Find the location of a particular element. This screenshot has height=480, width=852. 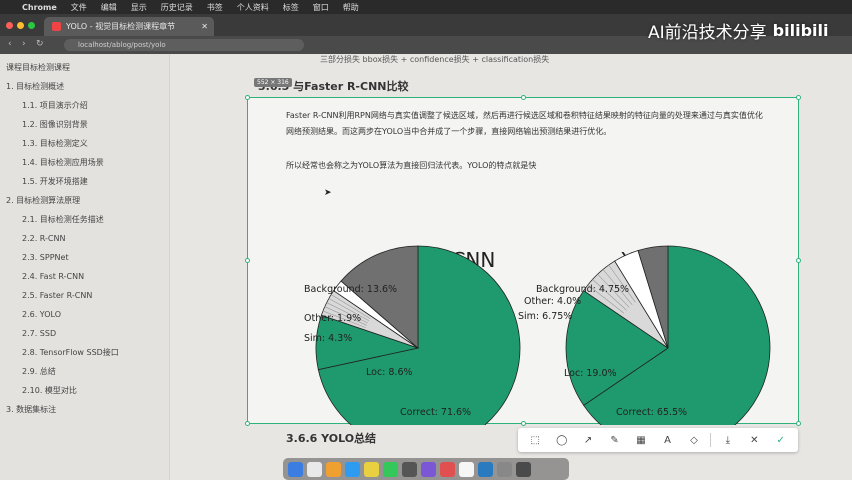

watermark: AI前沿技术分享 bilibili is located at coordinates (738, 30).